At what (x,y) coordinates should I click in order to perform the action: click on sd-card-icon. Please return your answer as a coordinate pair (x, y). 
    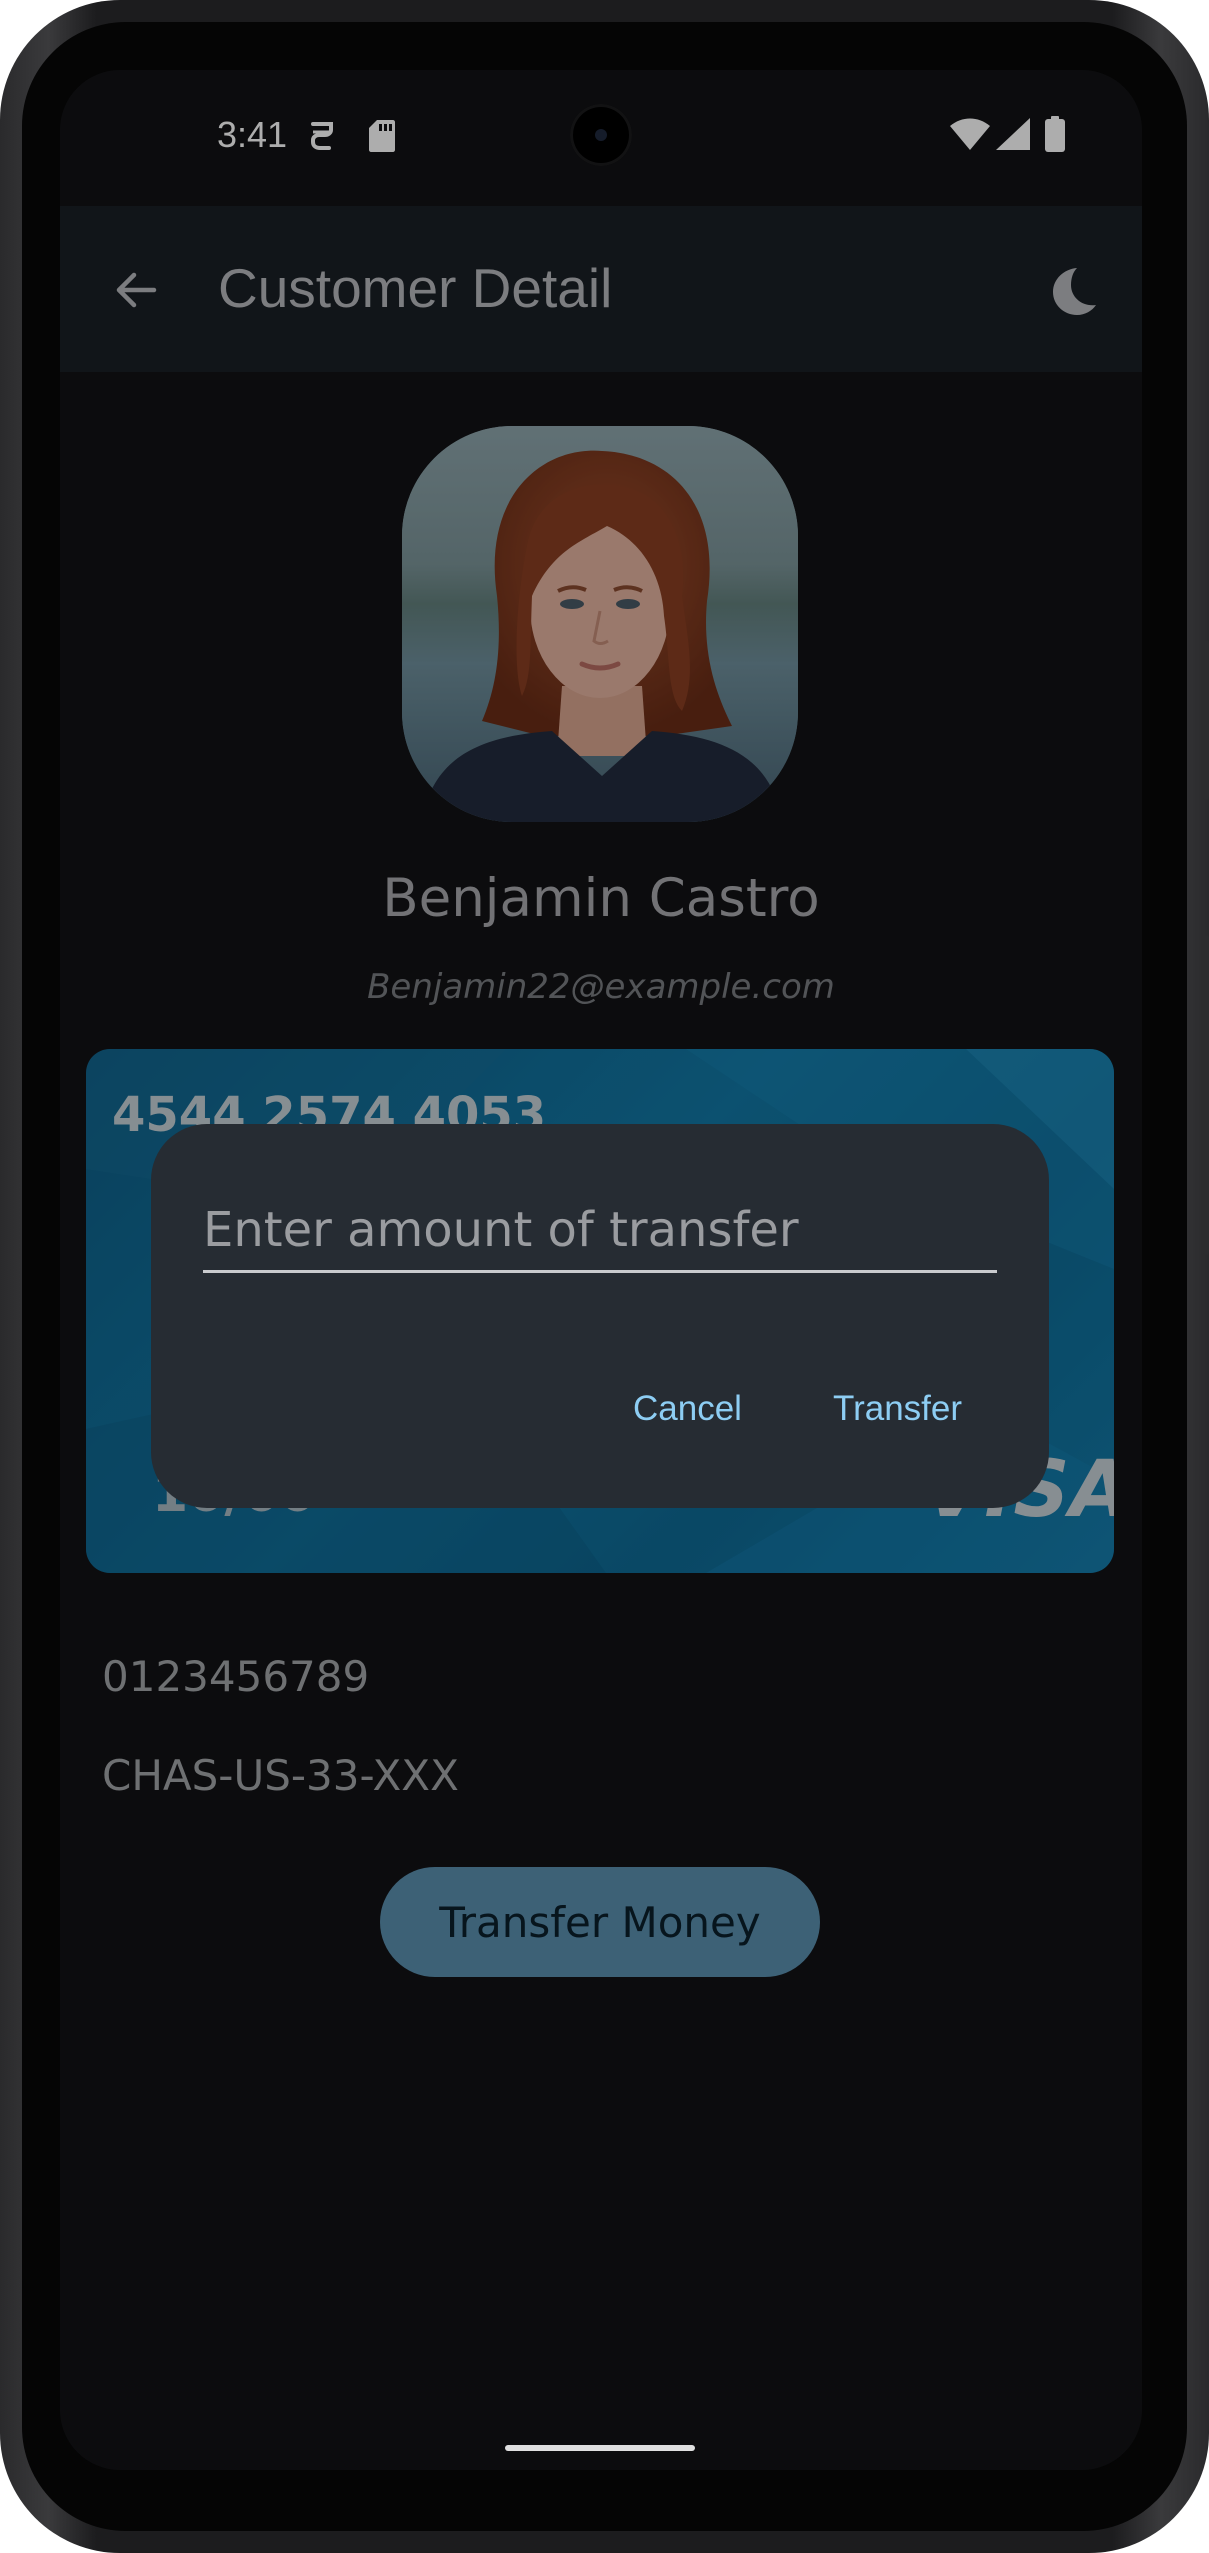
    Looking at the image, I should click on (382, 138).